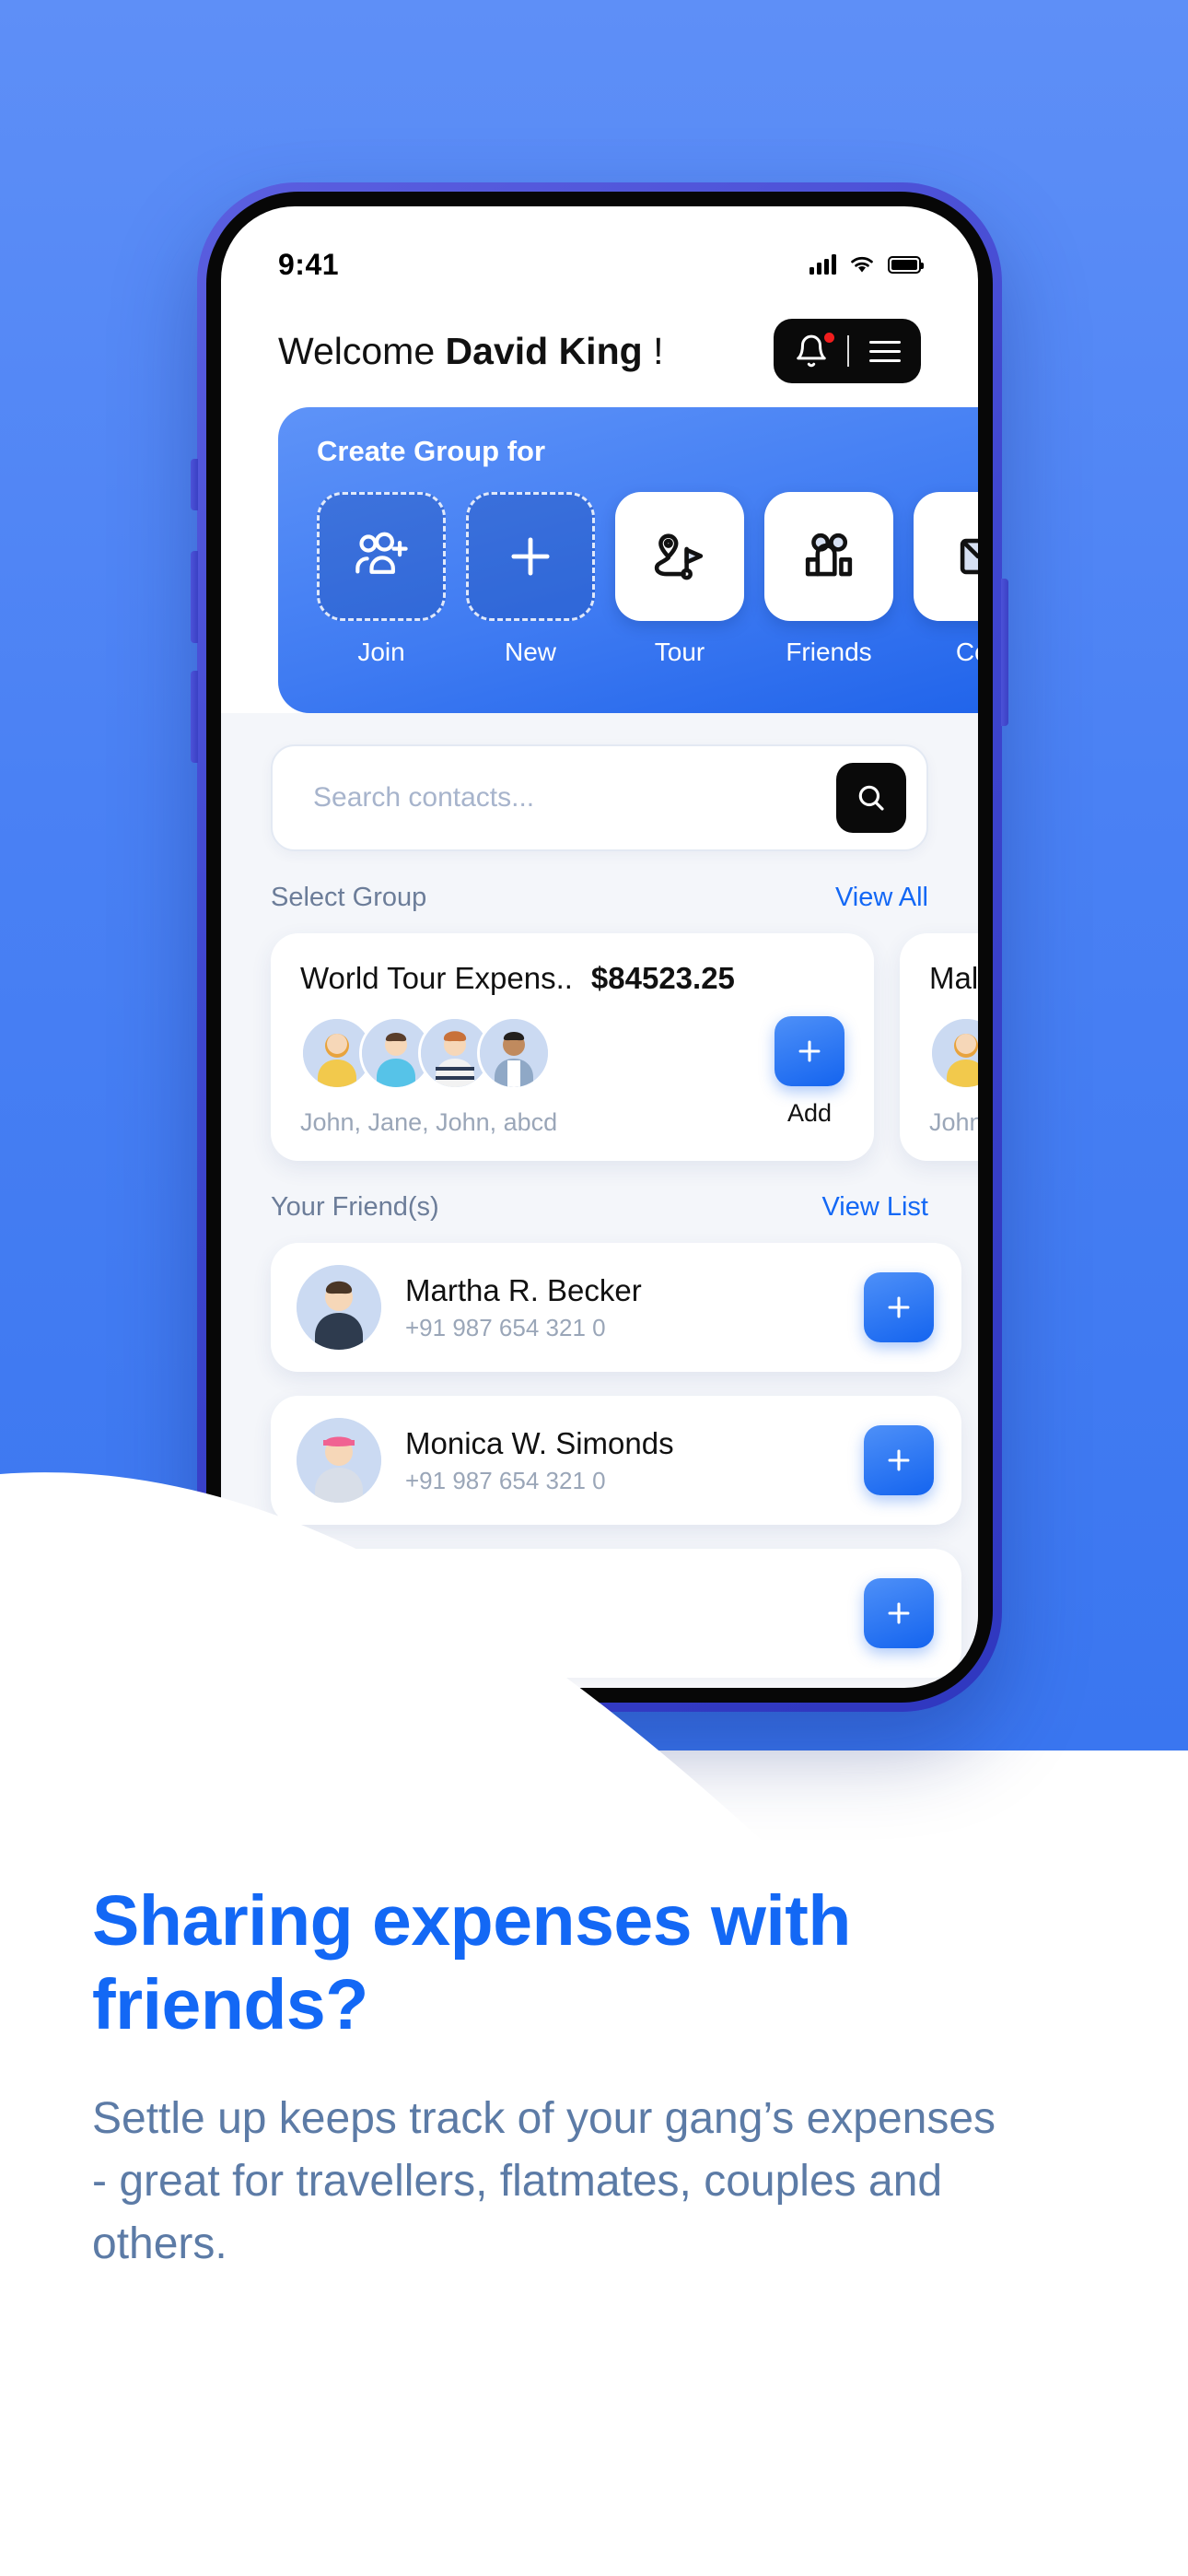 This screenshot has height=2576, width=1188. Describe the element at coordinates (822, 264) in the screenshot. I see `cellular-bars-icon` at that location.